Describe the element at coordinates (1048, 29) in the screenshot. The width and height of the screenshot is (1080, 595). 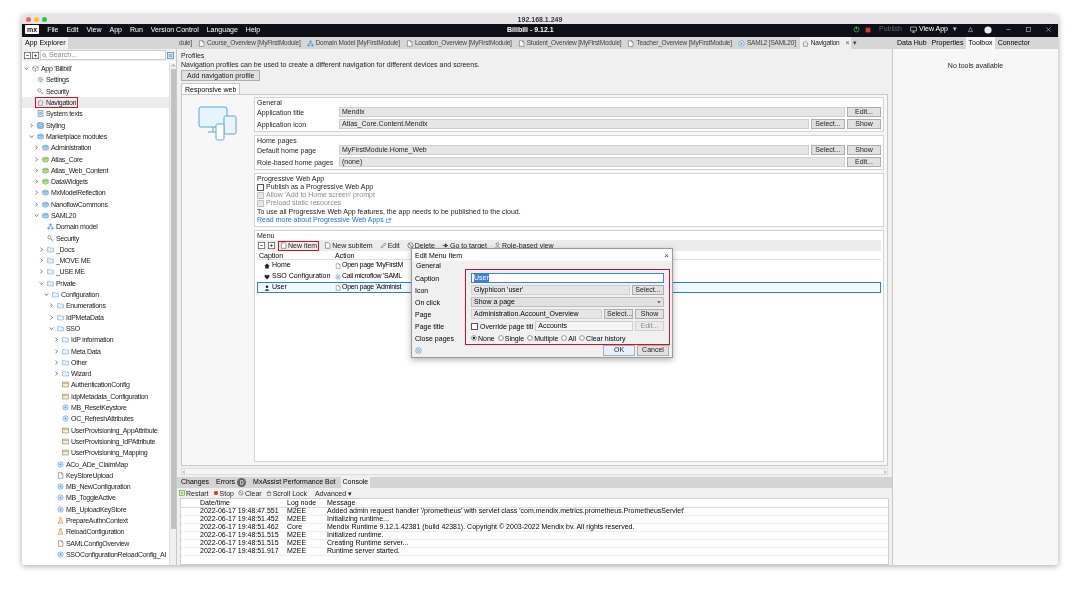
I see `close-icon` at that location.